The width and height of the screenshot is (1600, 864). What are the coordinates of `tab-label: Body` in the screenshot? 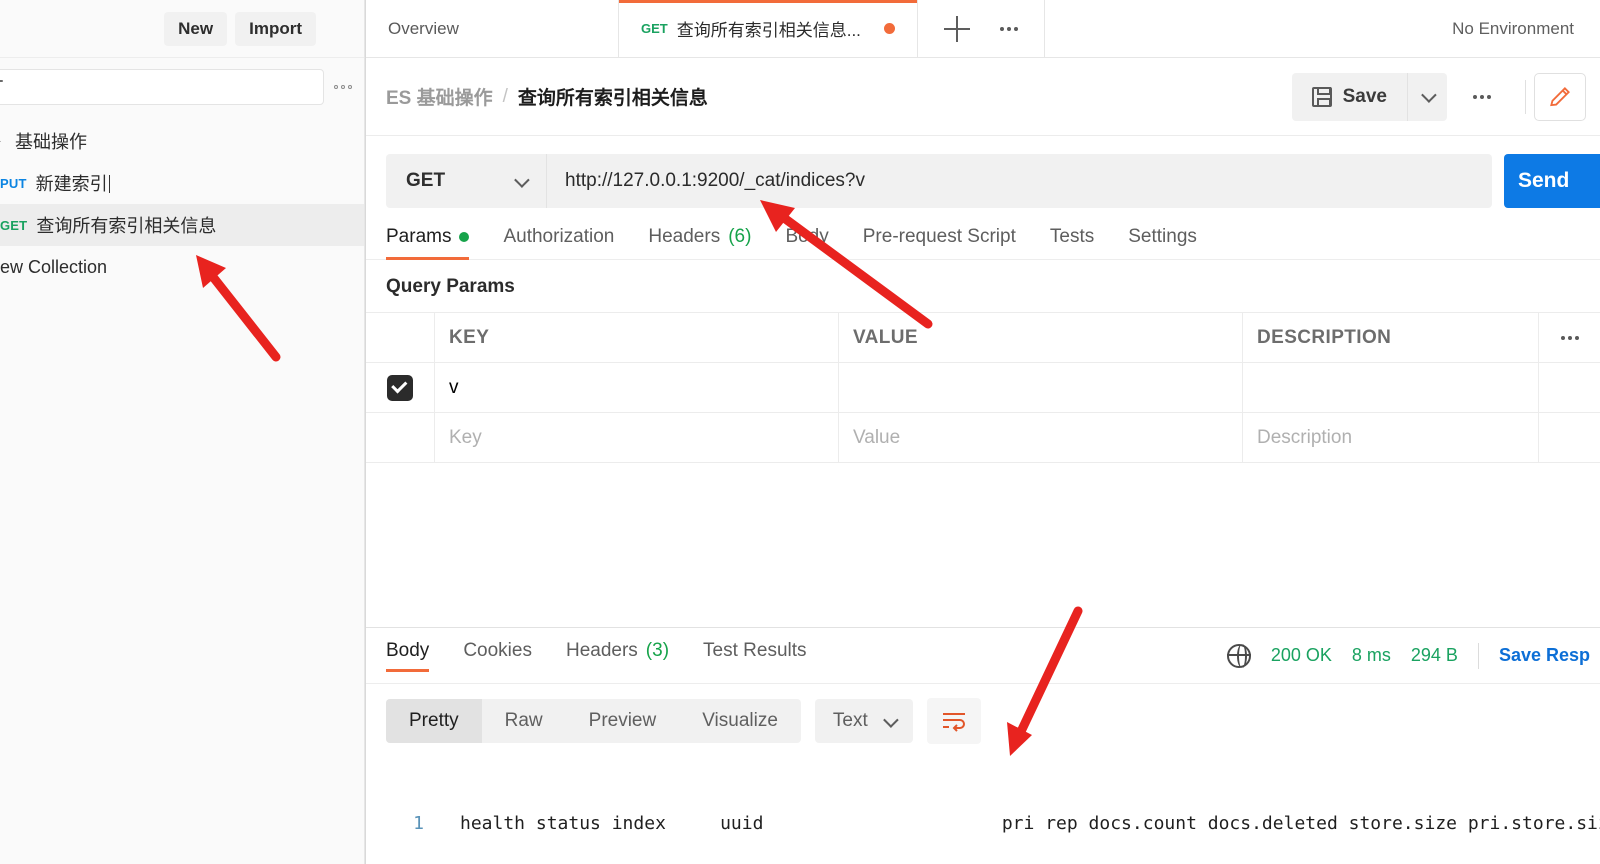 It's located at (408, 650).